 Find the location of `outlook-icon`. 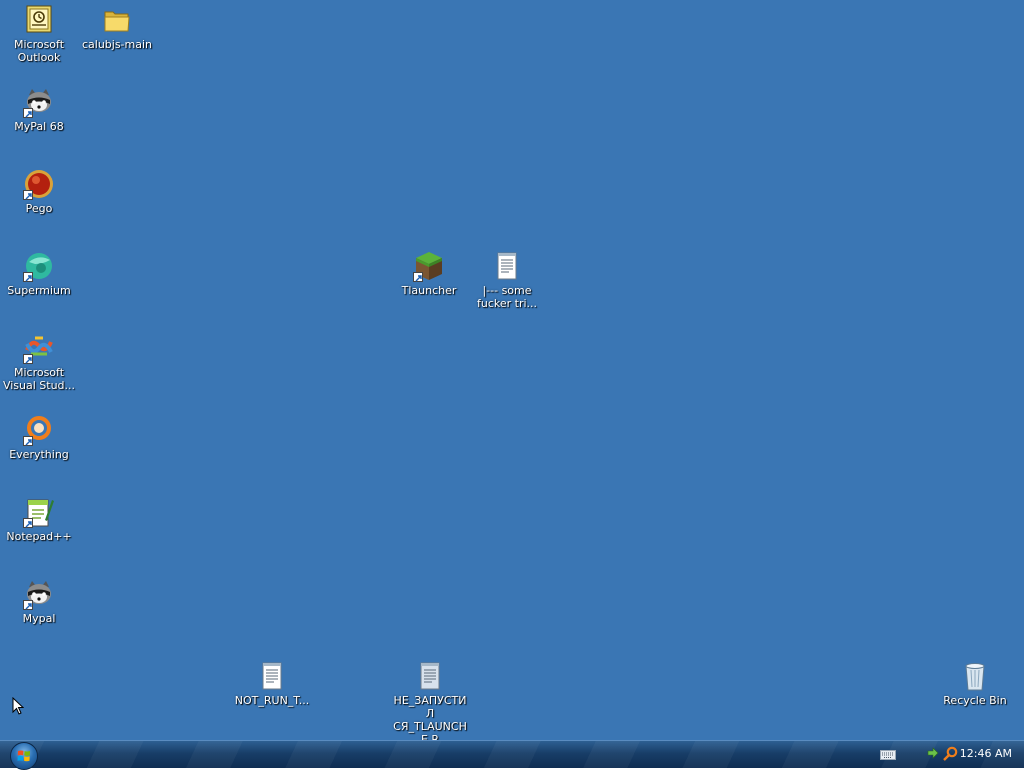

outlook-icon is located at coordinates (39, 20).